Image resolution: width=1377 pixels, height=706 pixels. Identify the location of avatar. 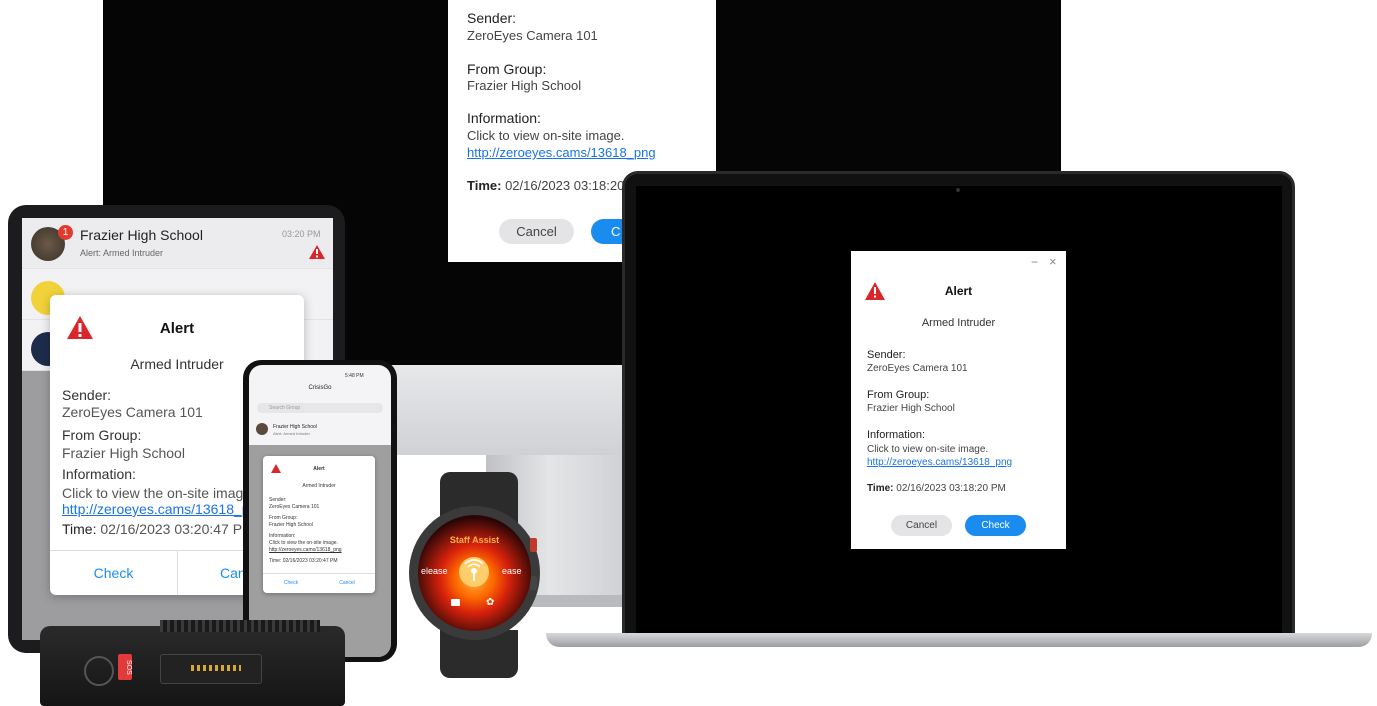
(262, 429).